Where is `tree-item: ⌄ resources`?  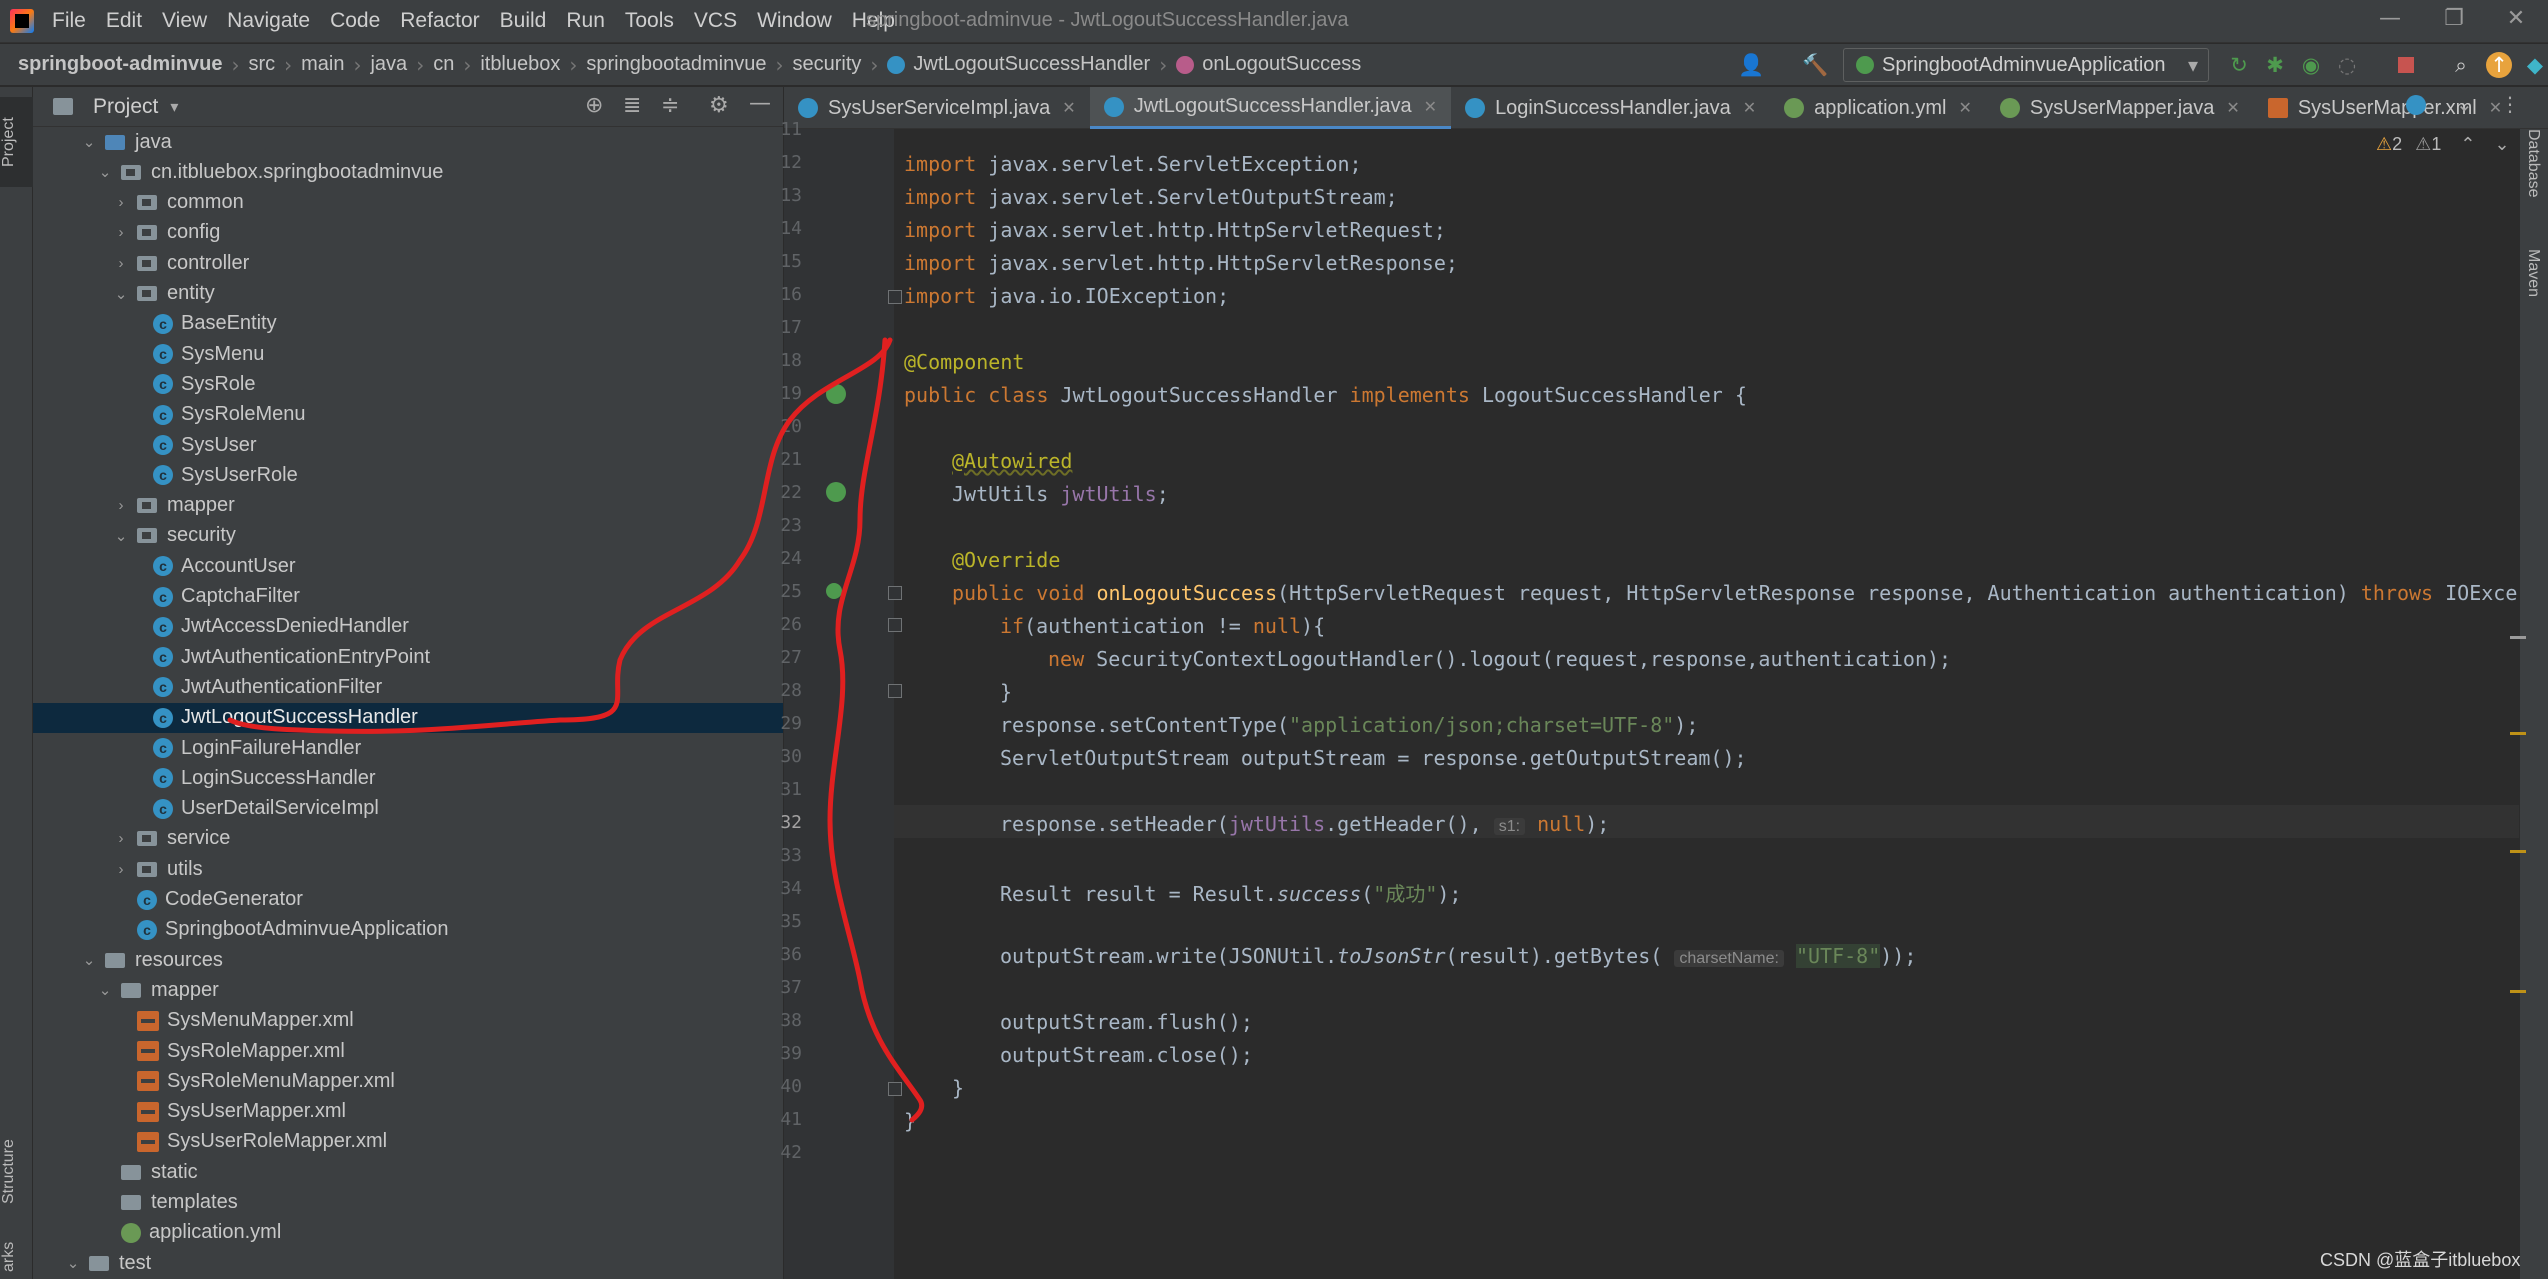
tree-item: ⌄ resources is located at coordinates (408, 960).